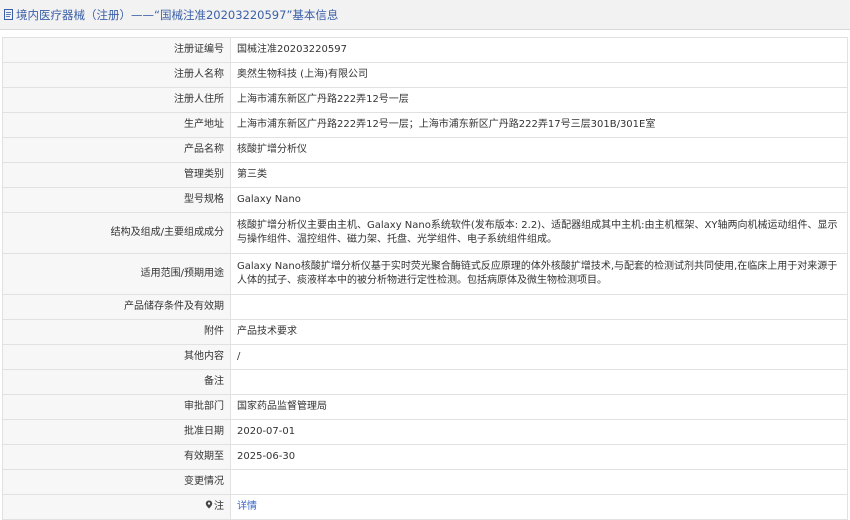 This screenshot has height=520, width=850. Describe the element at coordinates (539, 507) in the screenshot. I see `note-value-cell: 详情` at that location.